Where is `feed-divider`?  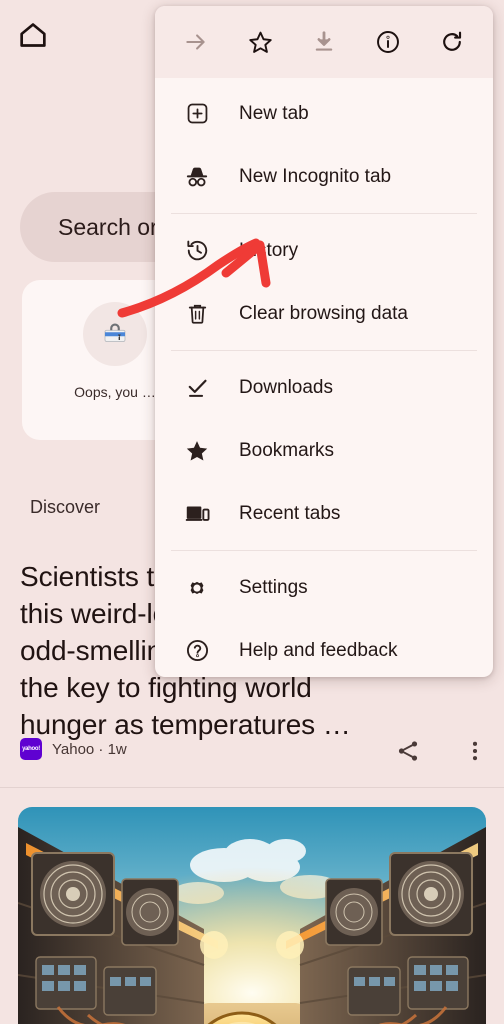 feed-divider is located at coordinates (252, 787).